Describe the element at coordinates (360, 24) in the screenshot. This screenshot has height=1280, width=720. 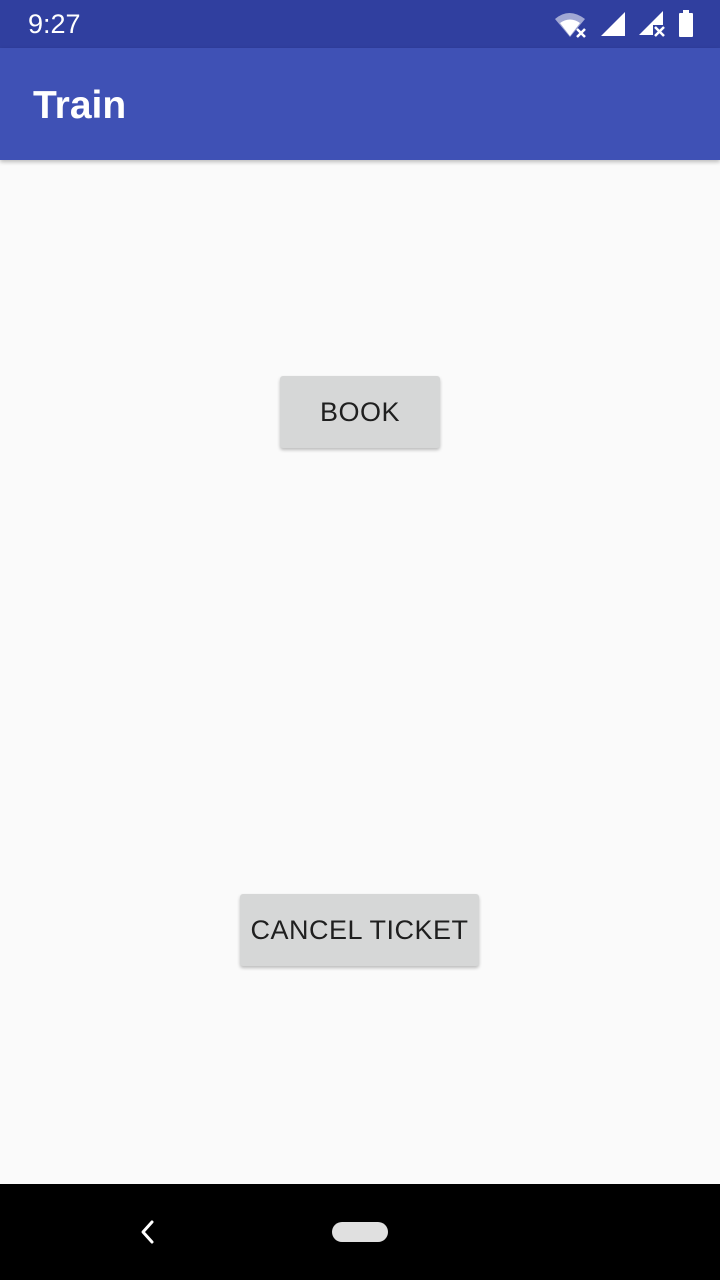
I see `status-bar: 9:27` at that location.